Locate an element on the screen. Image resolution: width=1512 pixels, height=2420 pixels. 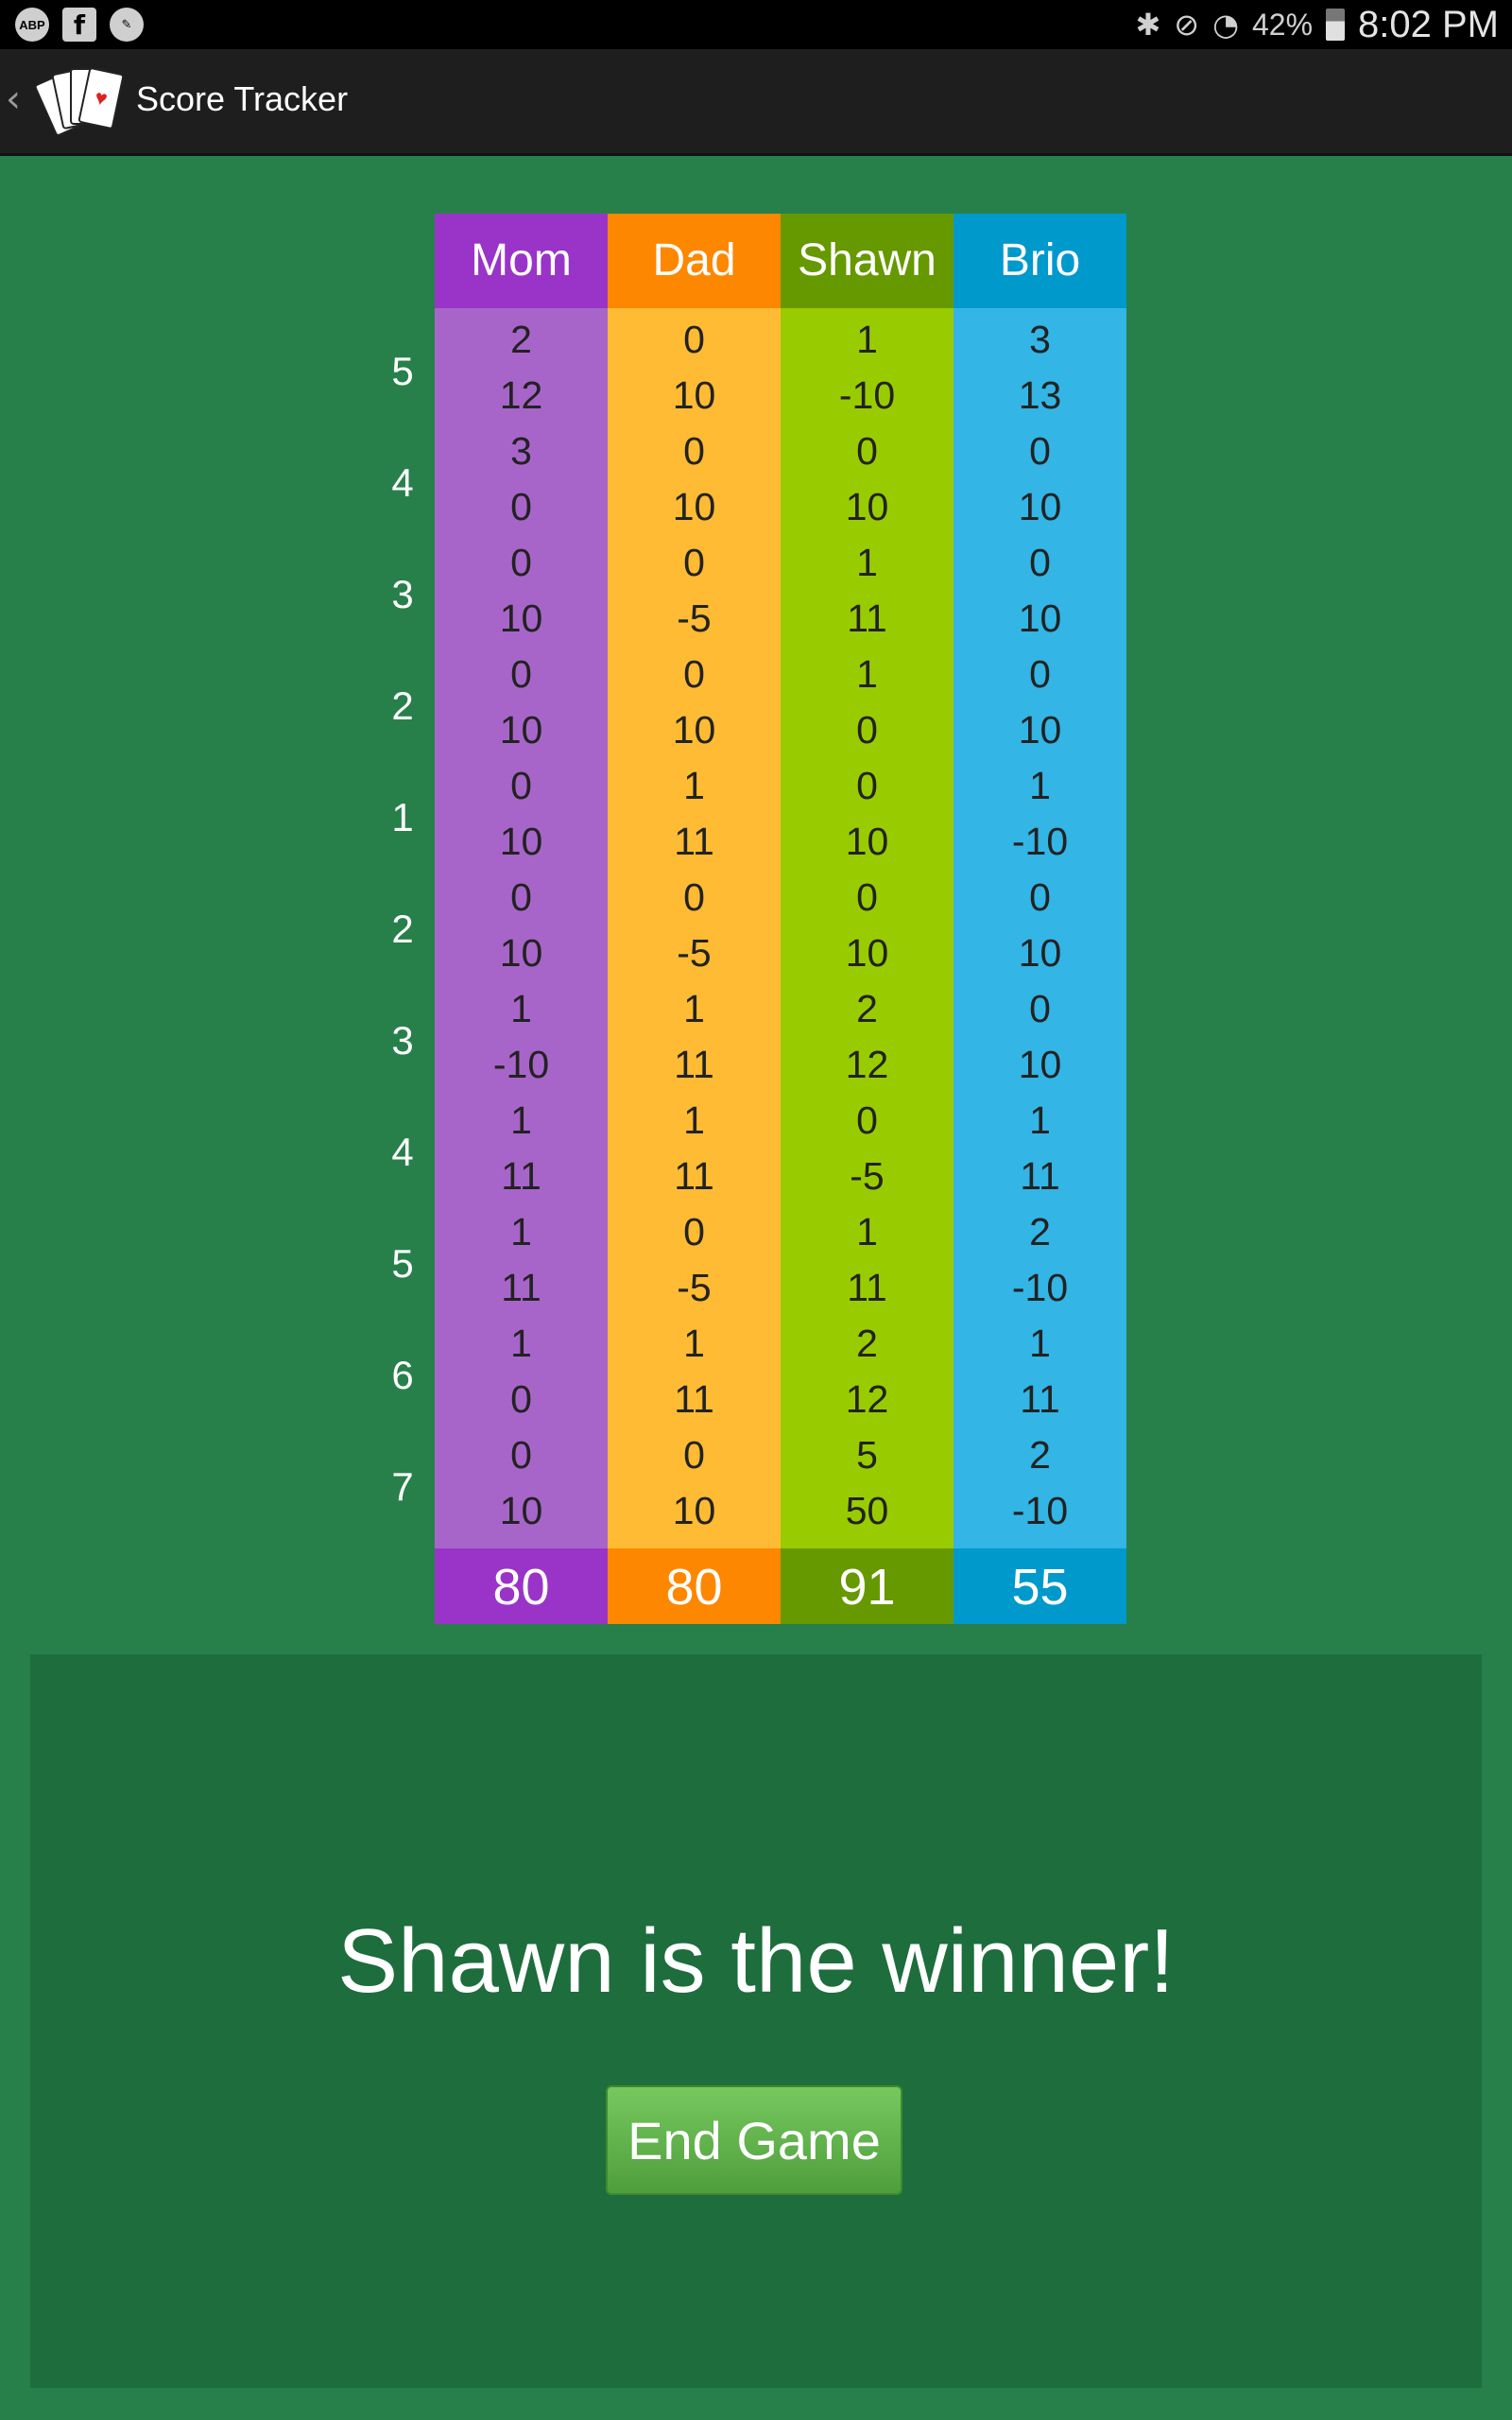
end-game-button: End Game is located at coordinates (754, 2140).